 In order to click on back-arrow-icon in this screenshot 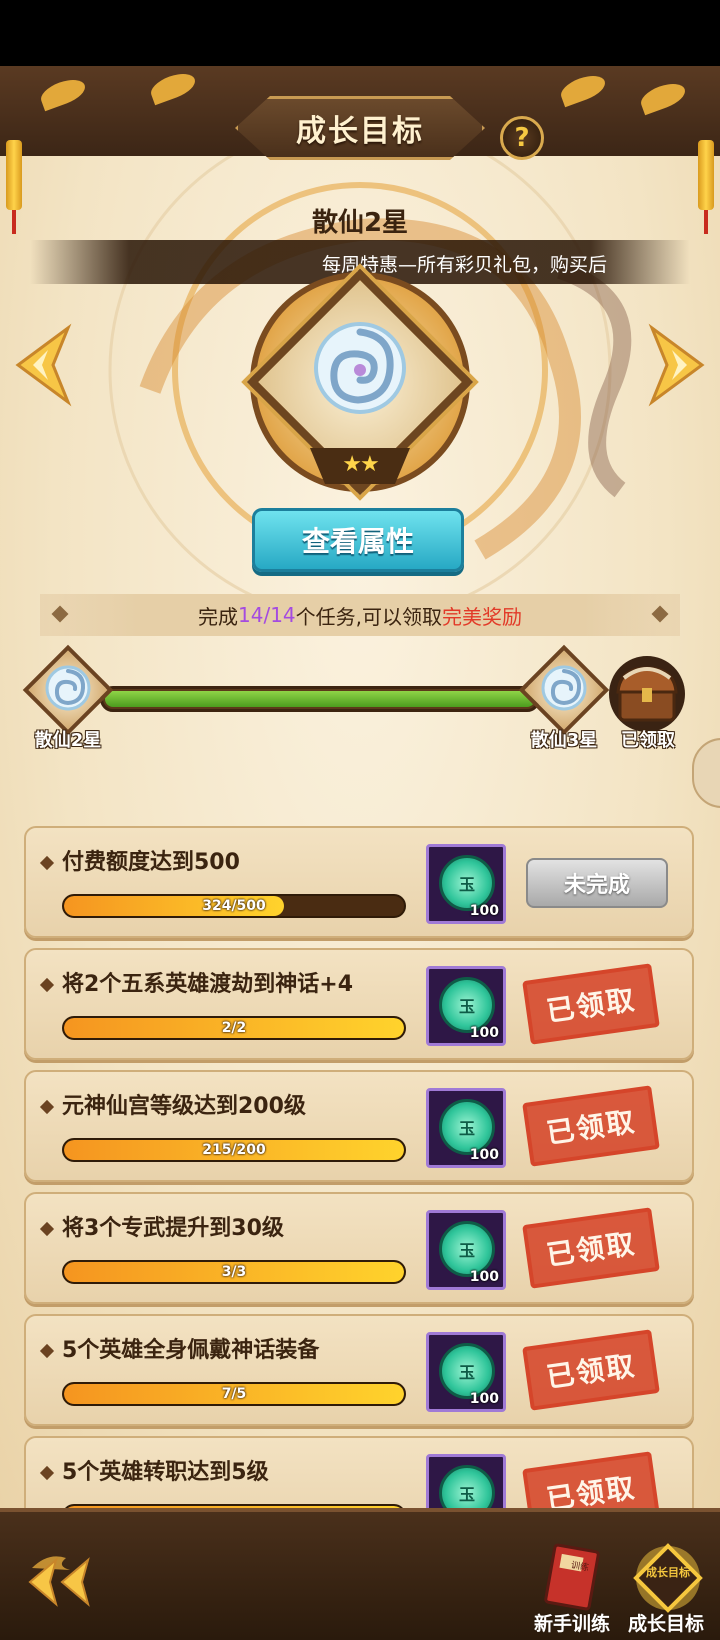, I will do `click(71, 1580)`.